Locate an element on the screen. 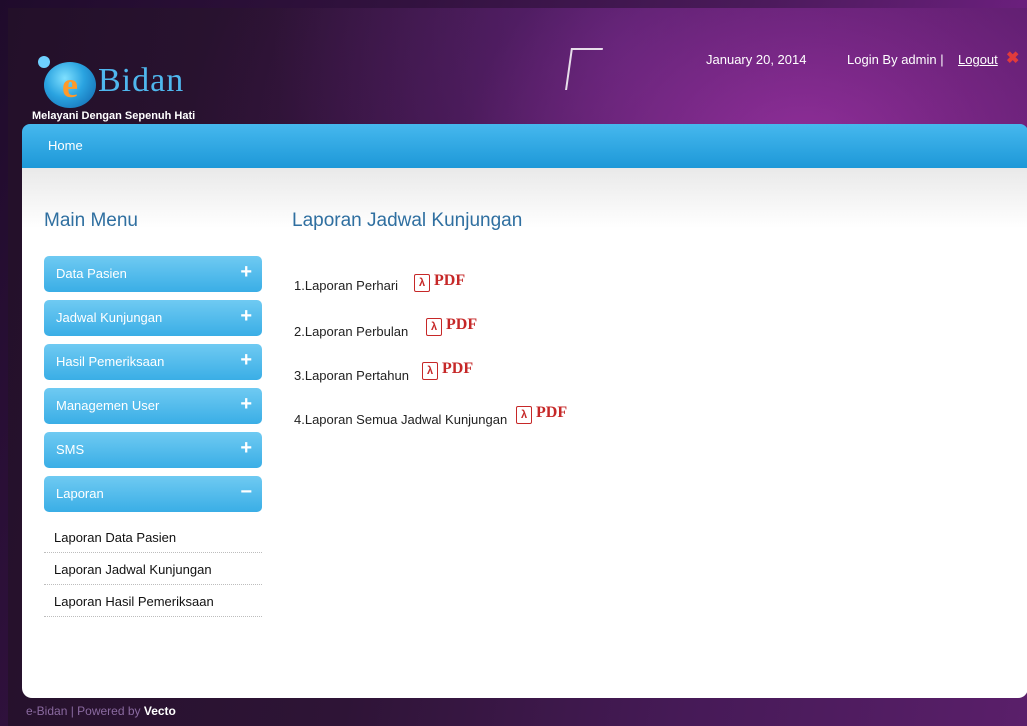  sidebar-item-data-pasien: Data Pasien + is located at coordinates (153, 274).